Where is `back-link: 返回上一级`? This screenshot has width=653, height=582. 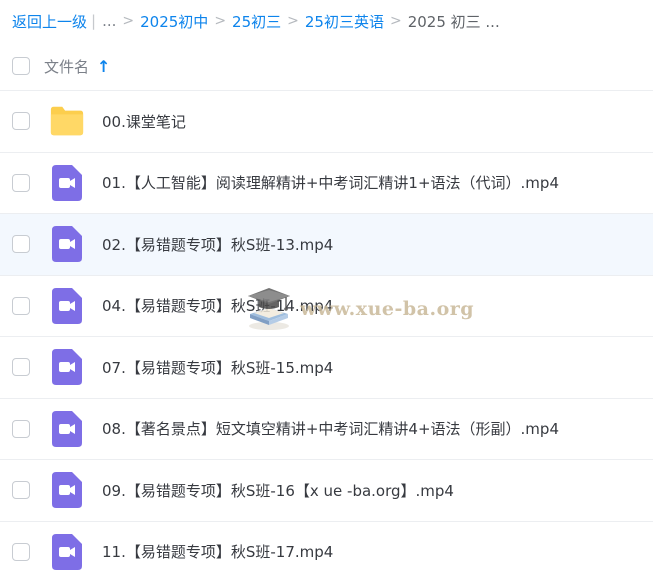
back-link: 返回上一级 is located at coordinates (49, 21).